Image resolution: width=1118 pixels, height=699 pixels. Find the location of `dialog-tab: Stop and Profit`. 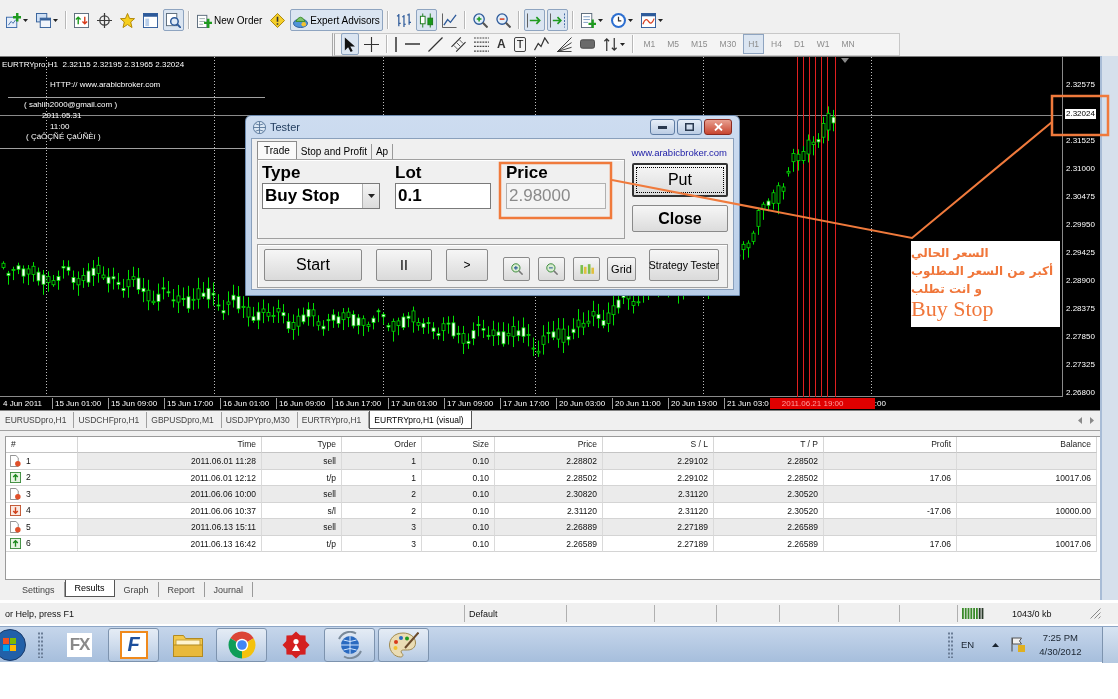

dialog-tab: Stop and Profit is located at coordinates (334, 151).